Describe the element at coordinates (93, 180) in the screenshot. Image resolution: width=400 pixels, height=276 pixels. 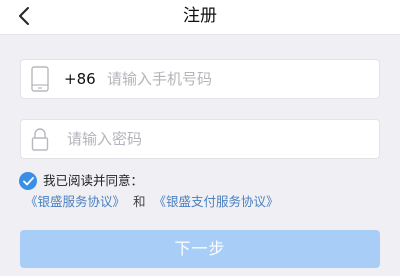
I see `agreement-text: 我已阅读并同意：` at that location.